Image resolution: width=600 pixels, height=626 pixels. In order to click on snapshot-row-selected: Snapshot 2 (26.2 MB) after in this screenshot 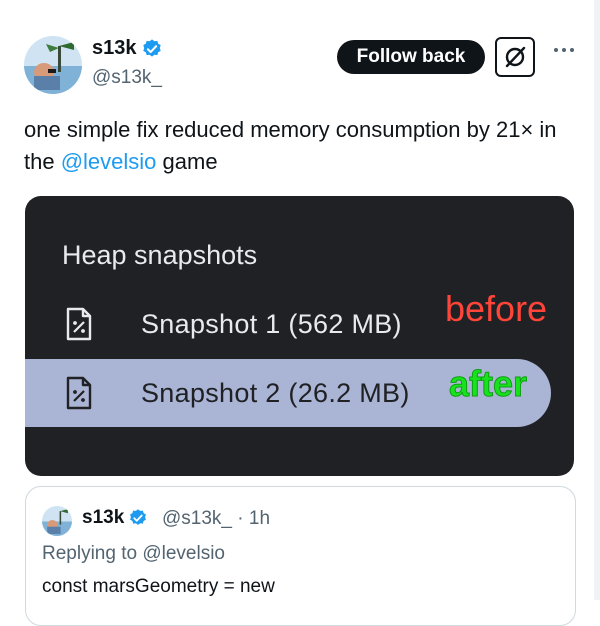, I will do `click(288, 393)`.